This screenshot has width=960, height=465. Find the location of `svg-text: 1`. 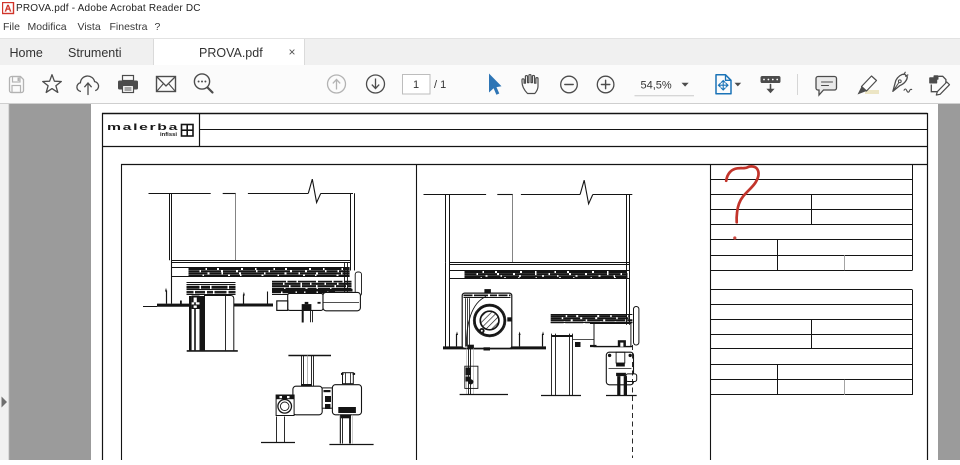

svg-text: 1 is located at coordinates (416, 85).